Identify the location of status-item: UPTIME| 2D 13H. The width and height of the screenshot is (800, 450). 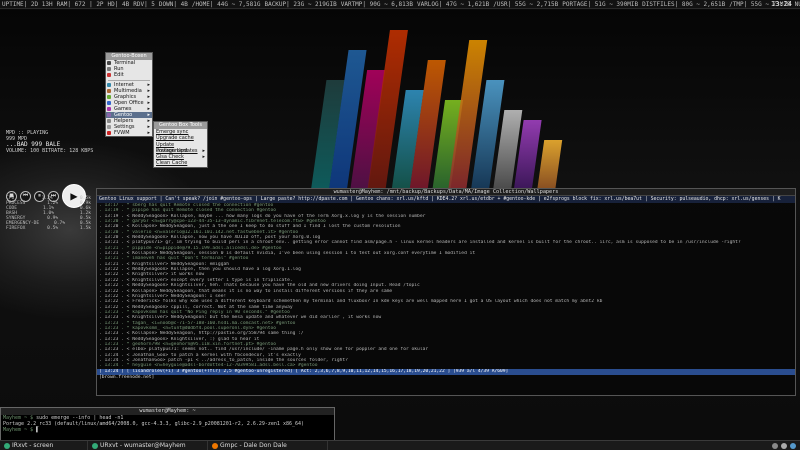
(27, 4).